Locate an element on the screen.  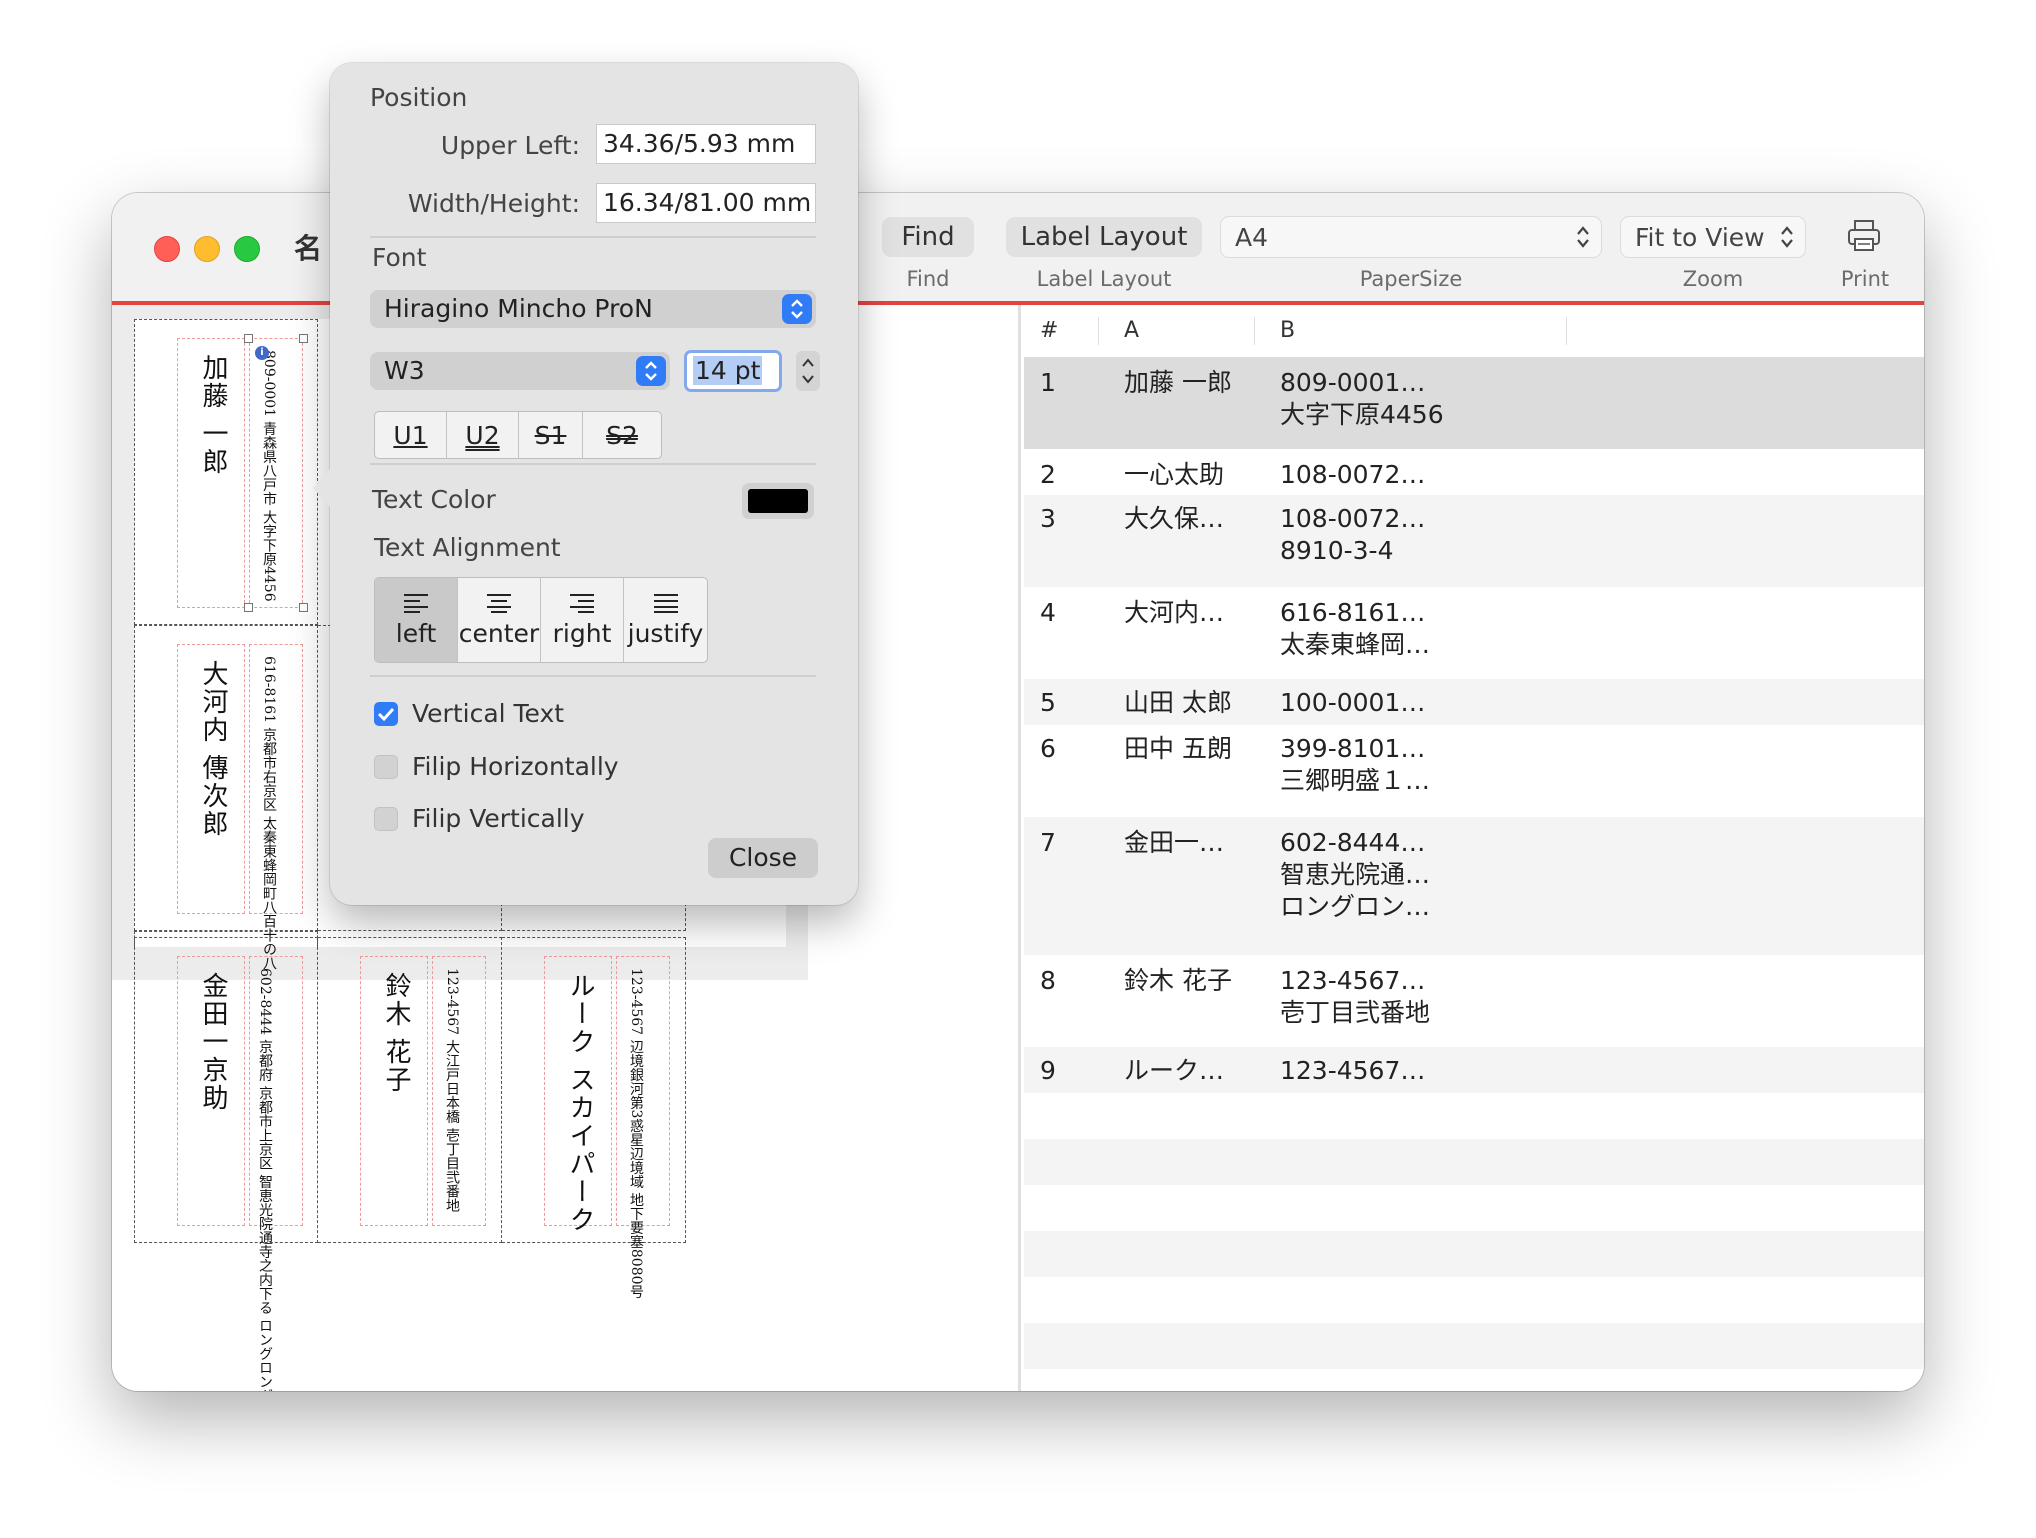
strike-single-label: S1 is located at coordinates (550, 435).